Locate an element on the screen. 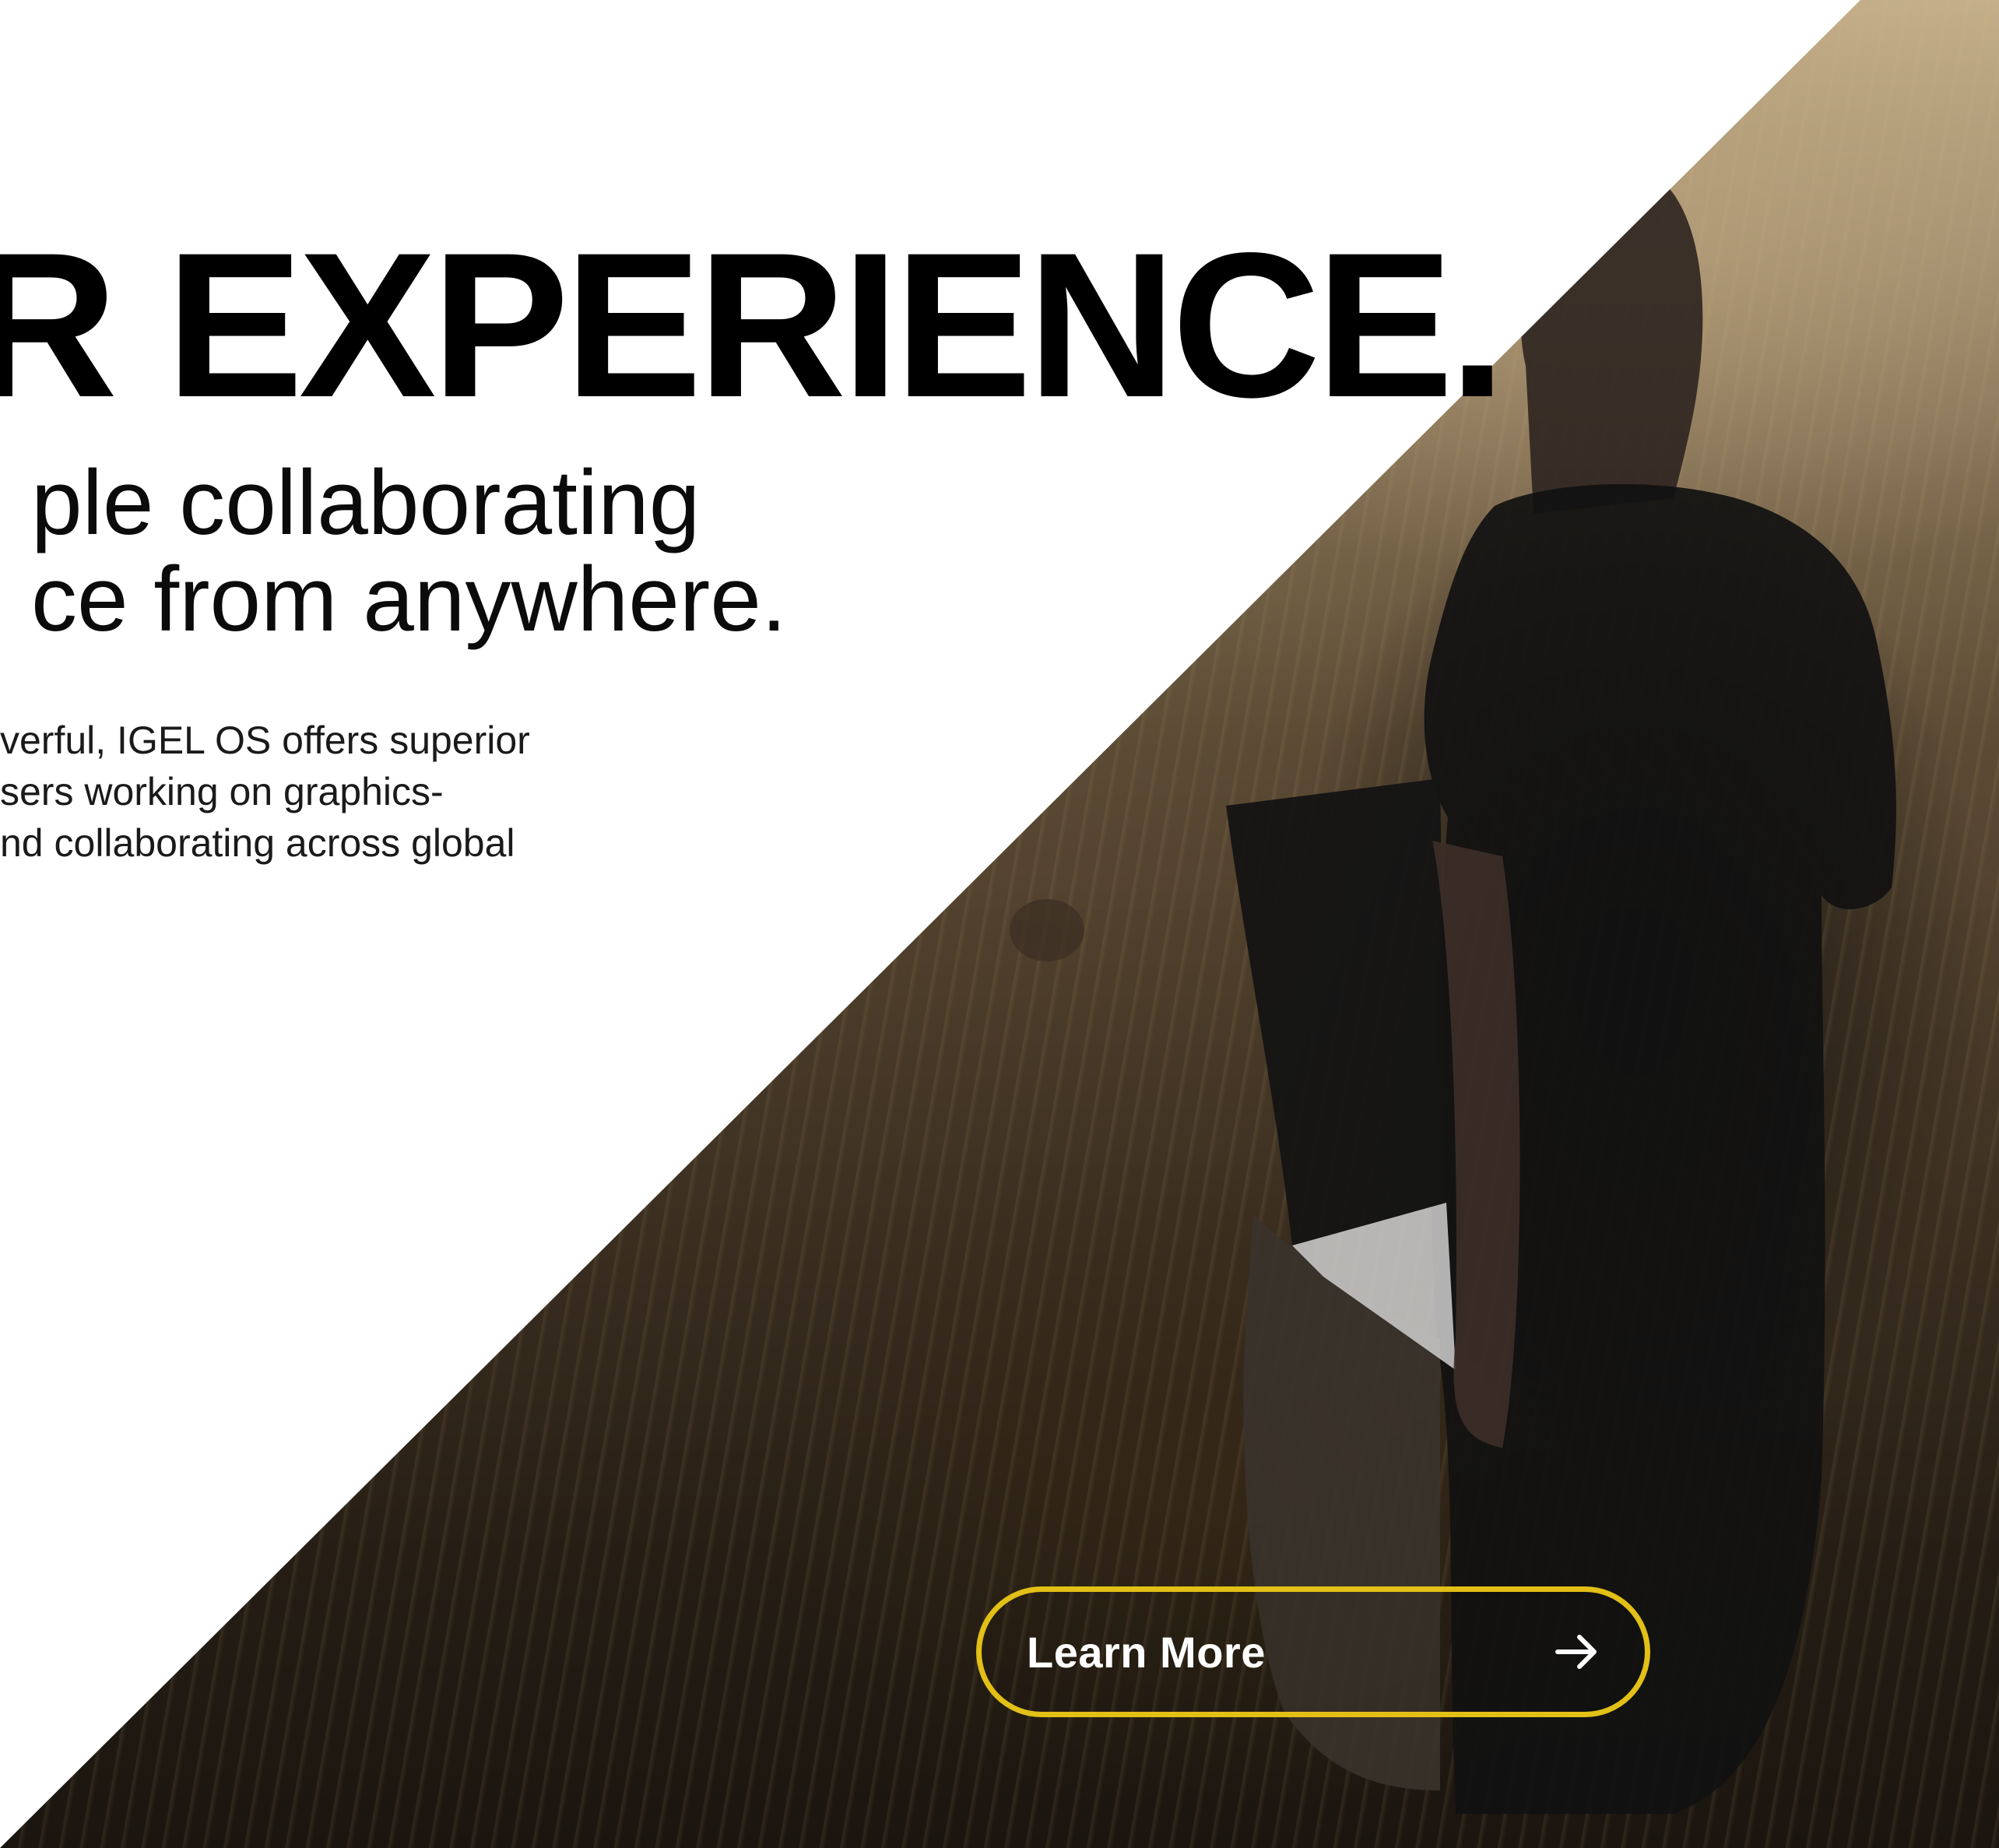 The width and height of the screenshot is (1999, 1848). hero-subheadline-line-1: ple collaborating is located at coordinates (366, 502).